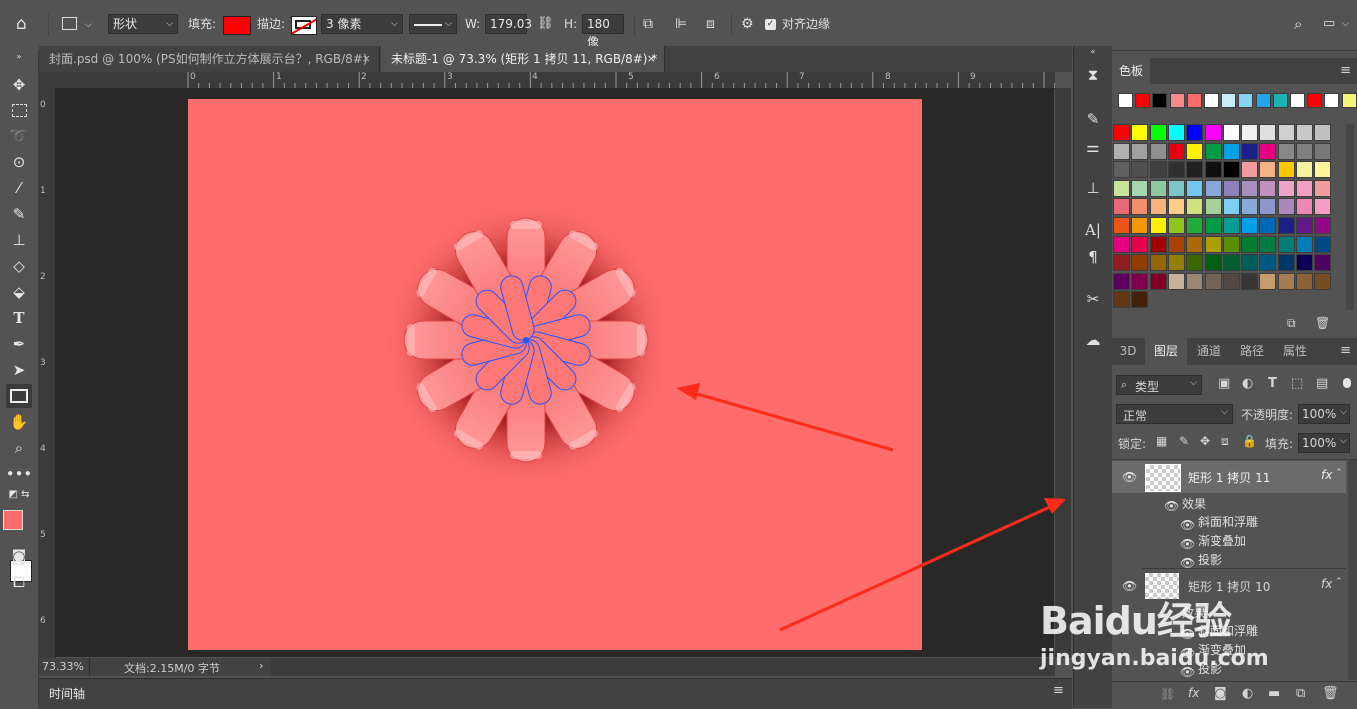 Image resolution: width=1357 pixels, height=709 pixels. I want to click on stroke-width-field: 3 像素 ⌵, so click(362, 24).